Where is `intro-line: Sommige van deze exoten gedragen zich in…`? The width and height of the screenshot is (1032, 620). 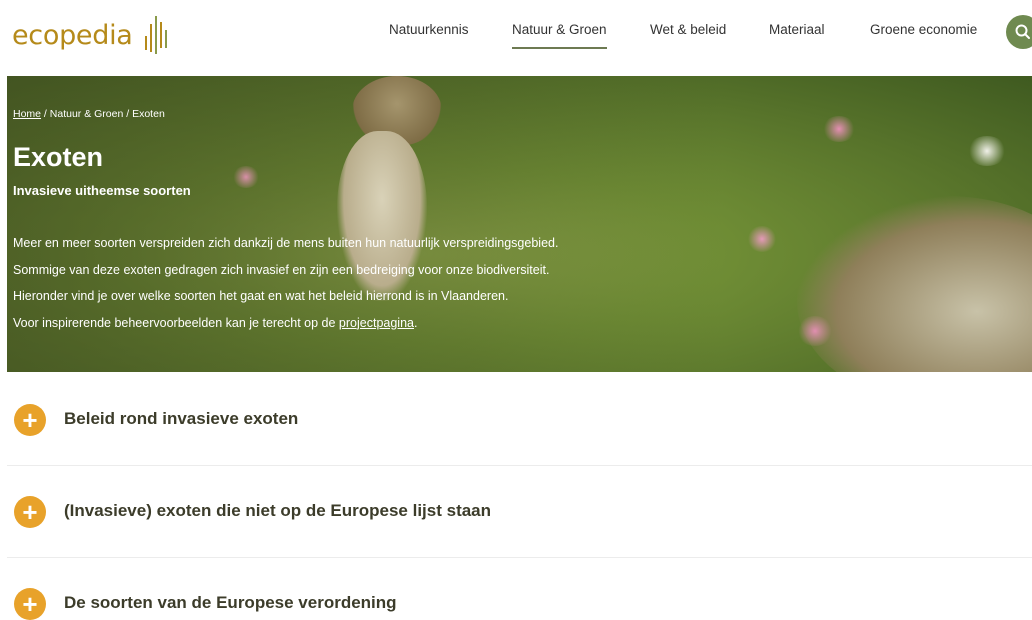
intro-line: Sommige van deze exoten gedragen zich in… is located at coordinates (281, 269).